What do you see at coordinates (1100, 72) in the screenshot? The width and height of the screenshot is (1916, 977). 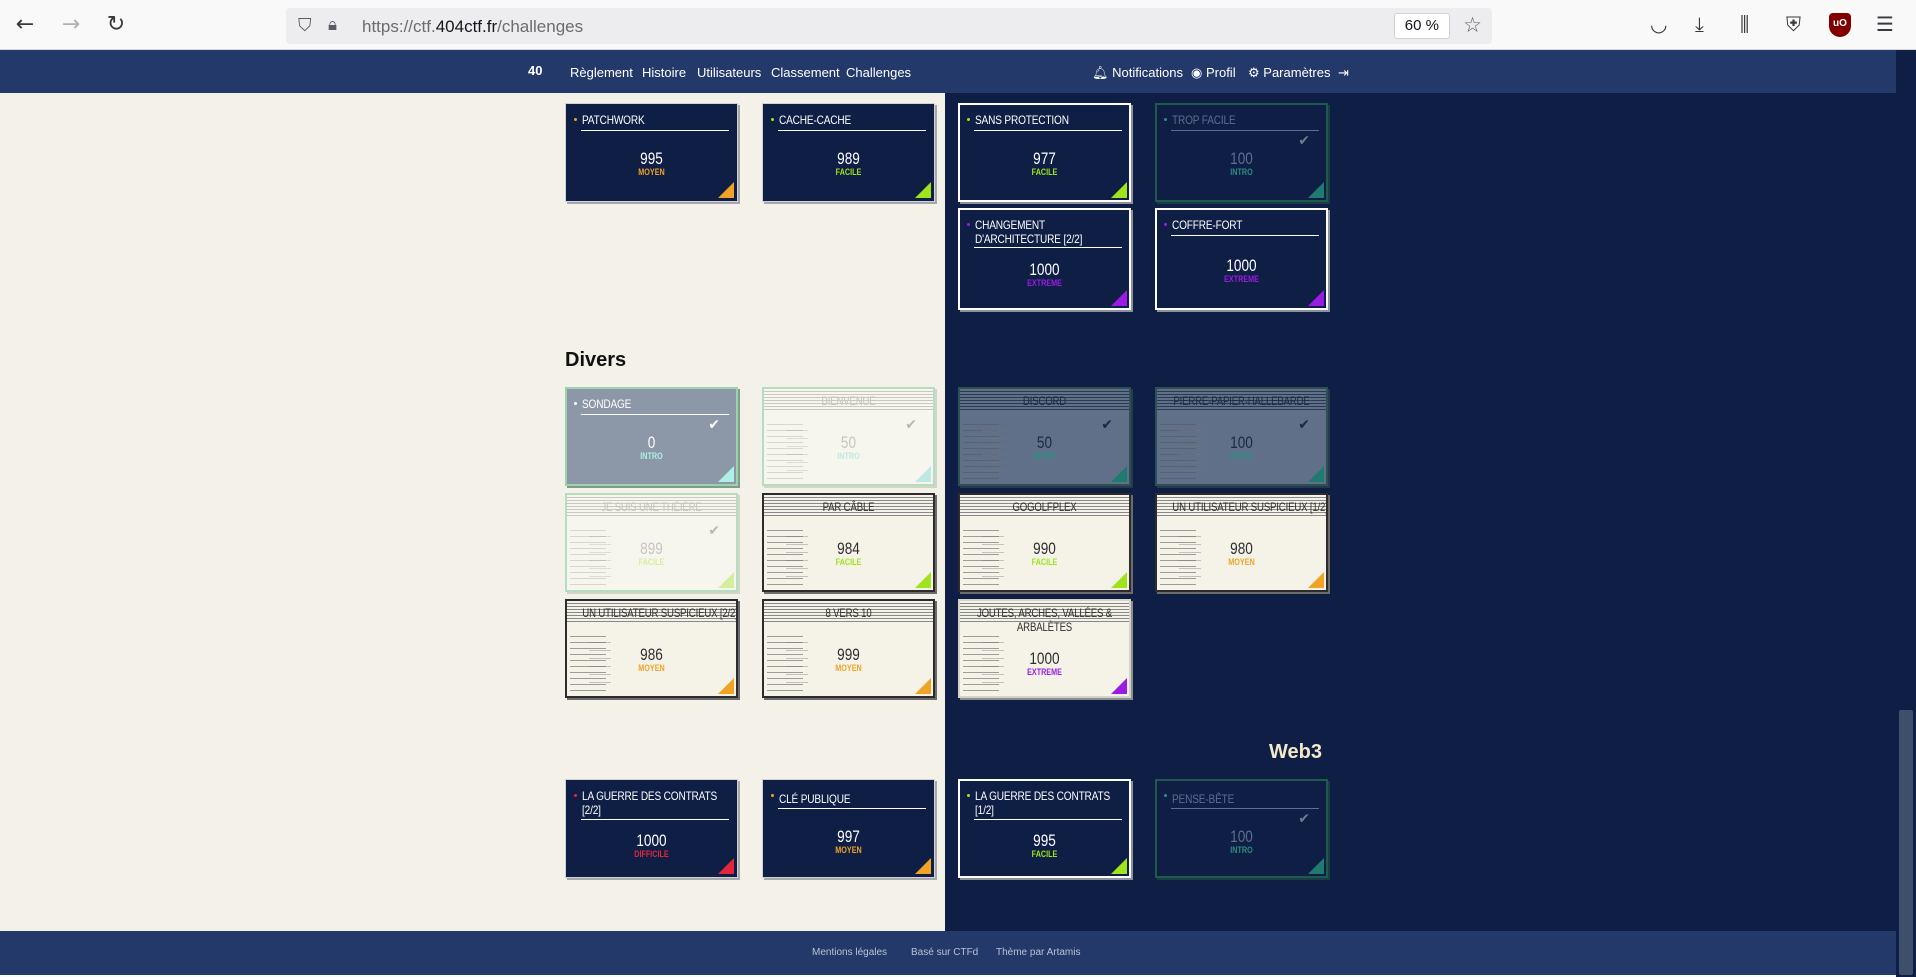 I see `bell-icon: 🔔︎` at bounding box center [1100, 72].